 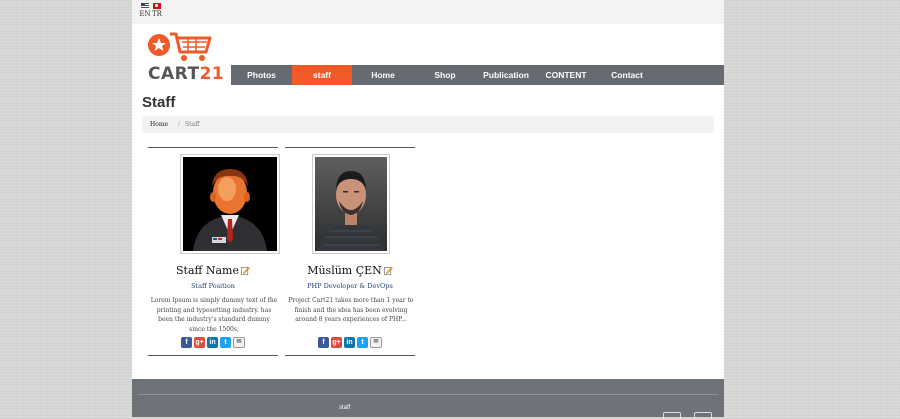 What do you see at coordinates (207, 270) in the screenshot?
I see `staff-name-text: Staff Name` at bounding box center [207, 270].